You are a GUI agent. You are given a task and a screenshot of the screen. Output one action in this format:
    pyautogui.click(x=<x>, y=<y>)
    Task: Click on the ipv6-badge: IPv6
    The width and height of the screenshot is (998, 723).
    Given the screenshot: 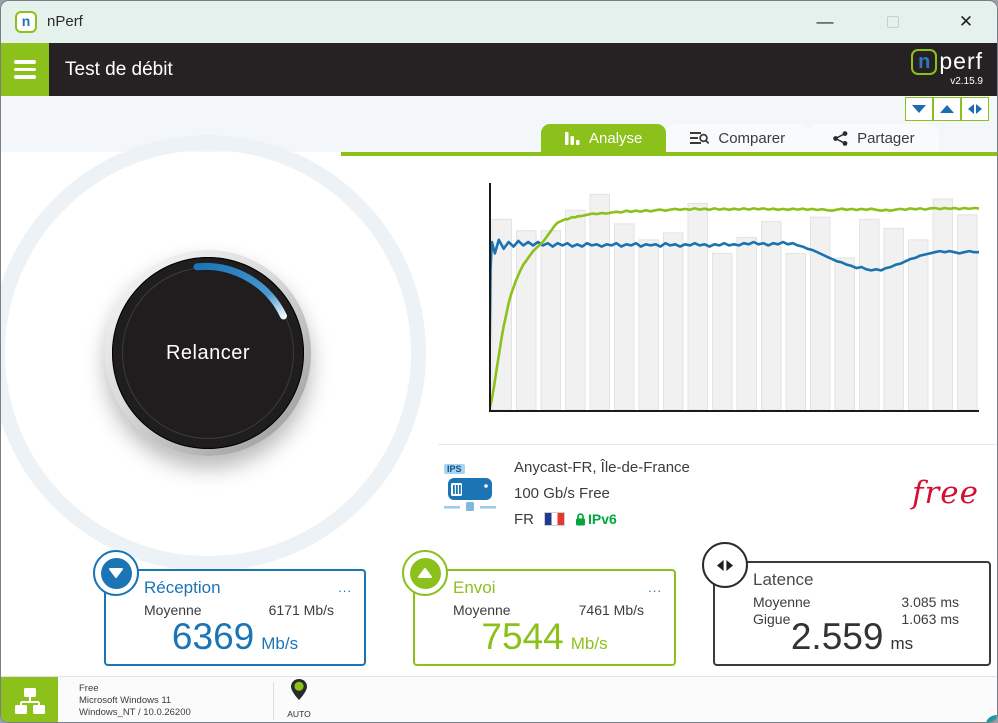 What is the action you would take?
    pyautogui.click(x=596, y=519)
    